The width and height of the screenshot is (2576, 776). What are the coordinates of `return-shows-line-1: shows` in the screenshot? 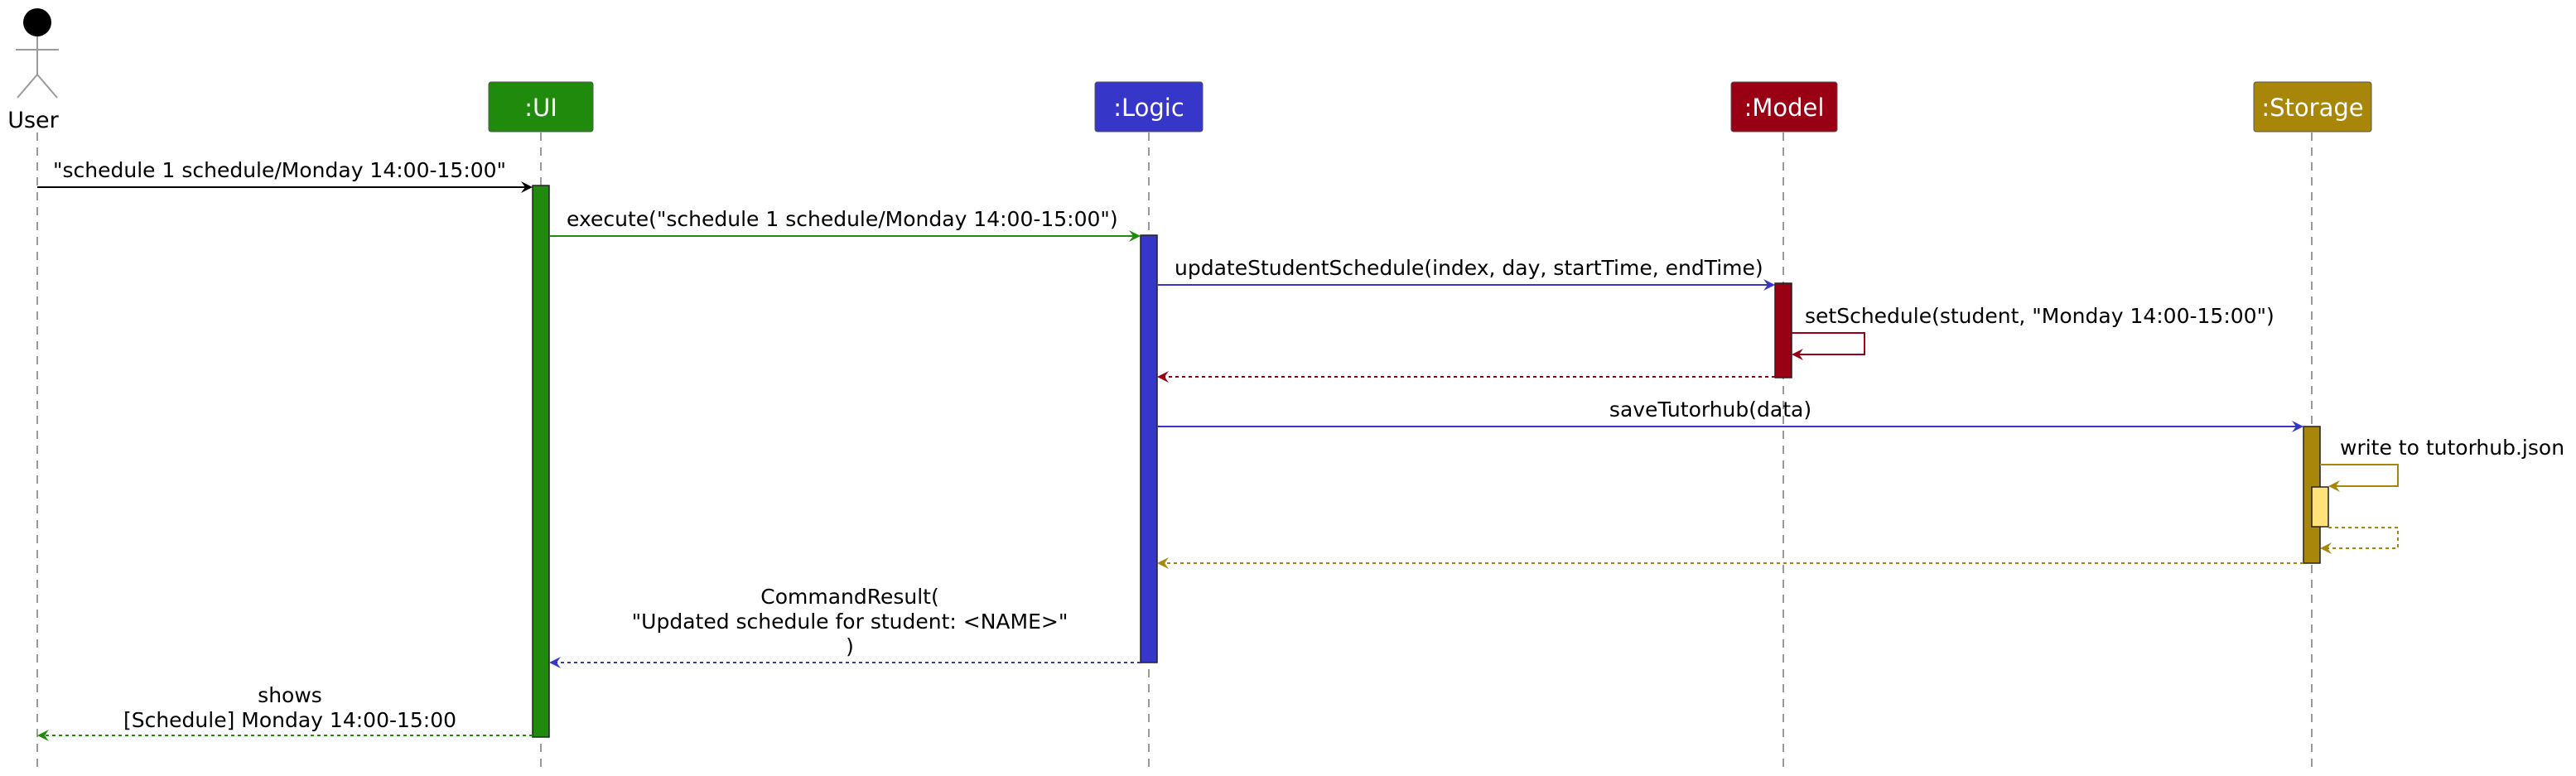 It's located at (290, 695).